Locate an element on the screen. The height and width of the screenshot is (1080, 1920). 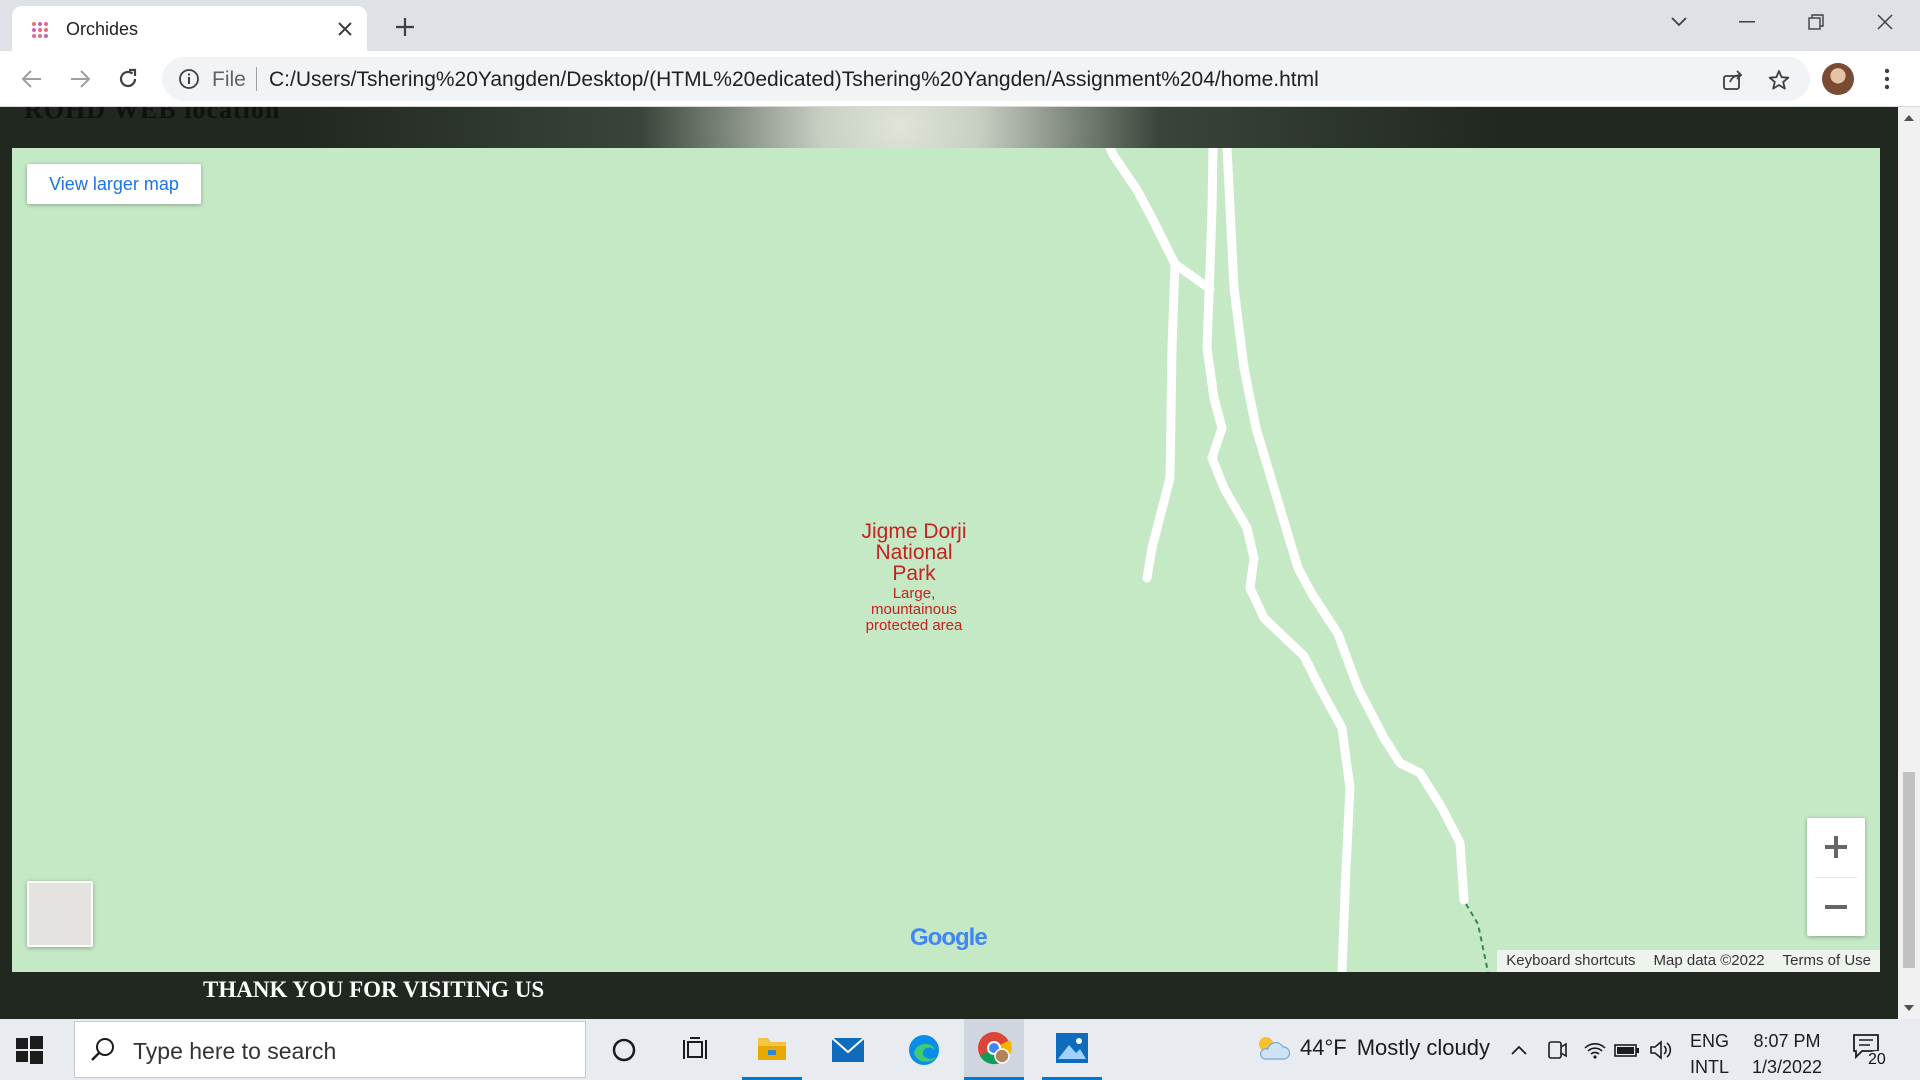
photos-icon is located at coordinates (1072, 1049).